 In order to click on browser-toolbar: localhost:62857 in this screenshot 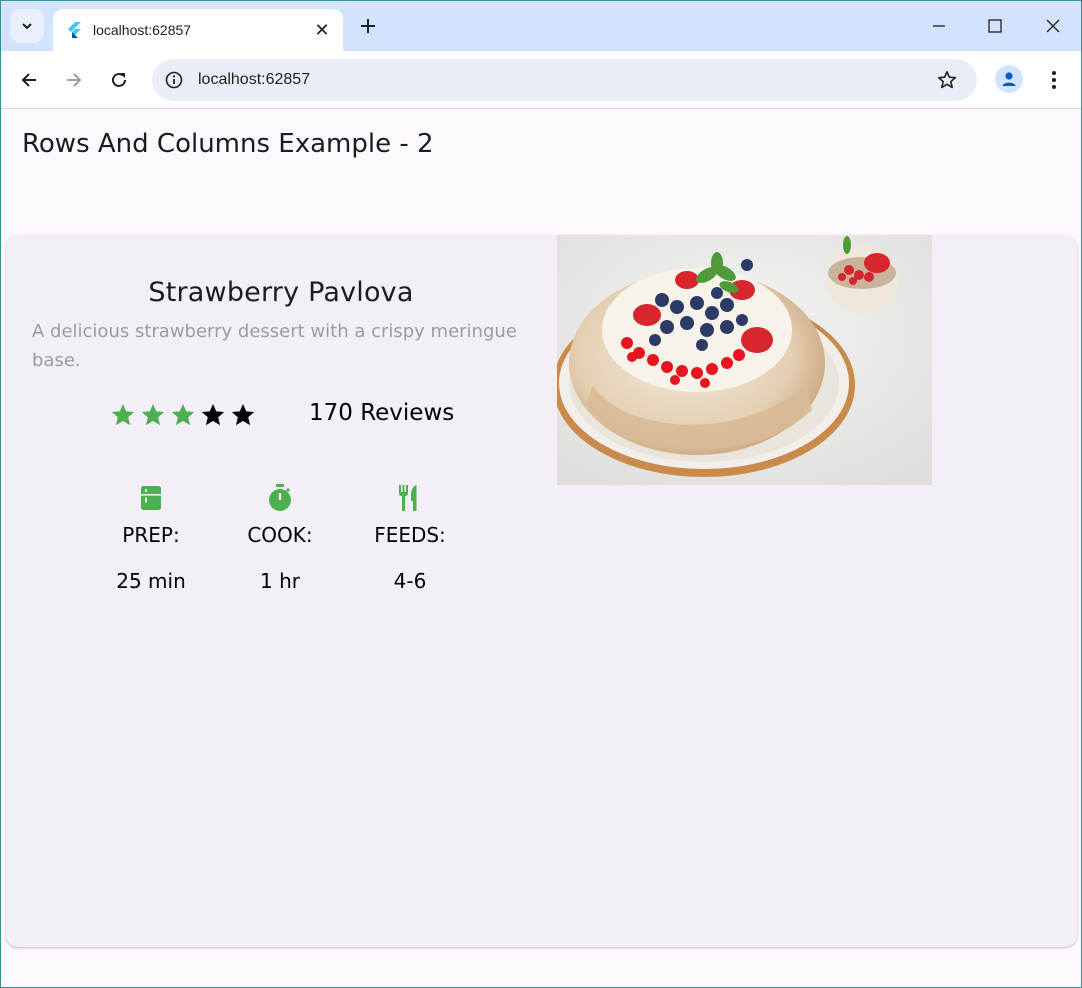, I will do `click(541, 80)`.